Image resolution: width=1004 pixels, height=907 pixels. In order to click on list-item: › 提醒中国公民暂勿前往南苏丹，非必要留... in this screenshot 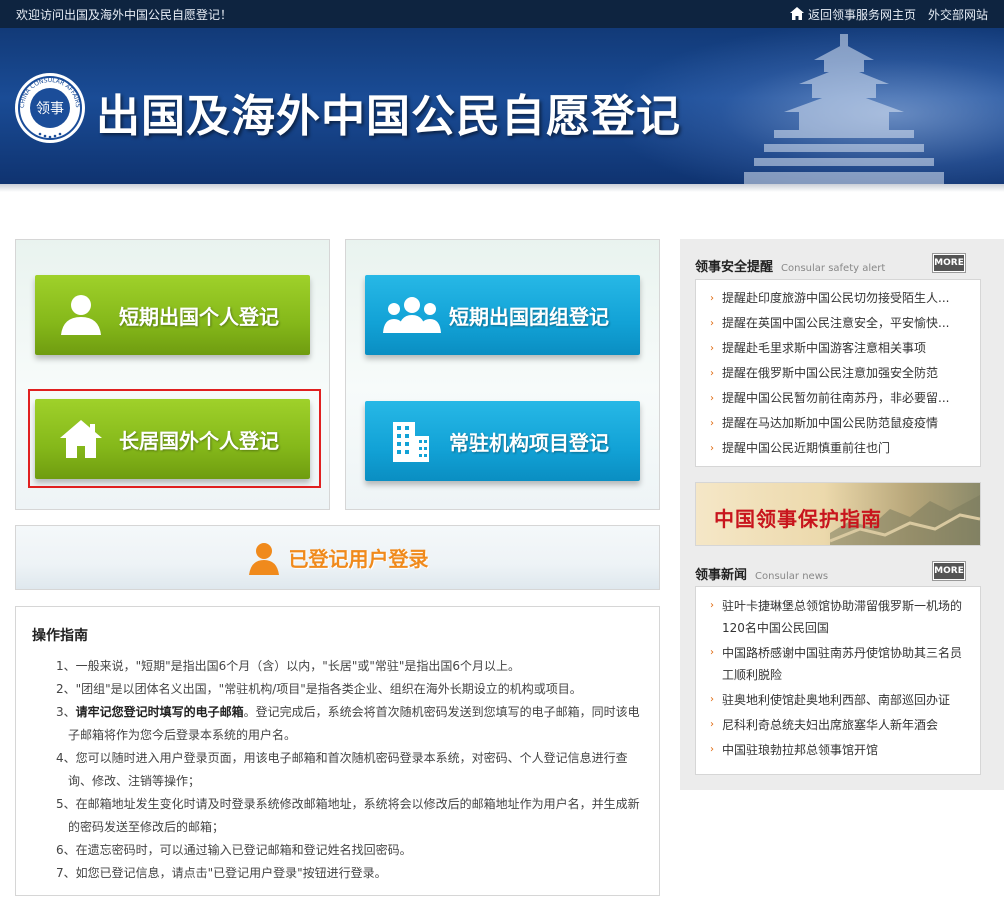, I will do `click(839, 398)`.